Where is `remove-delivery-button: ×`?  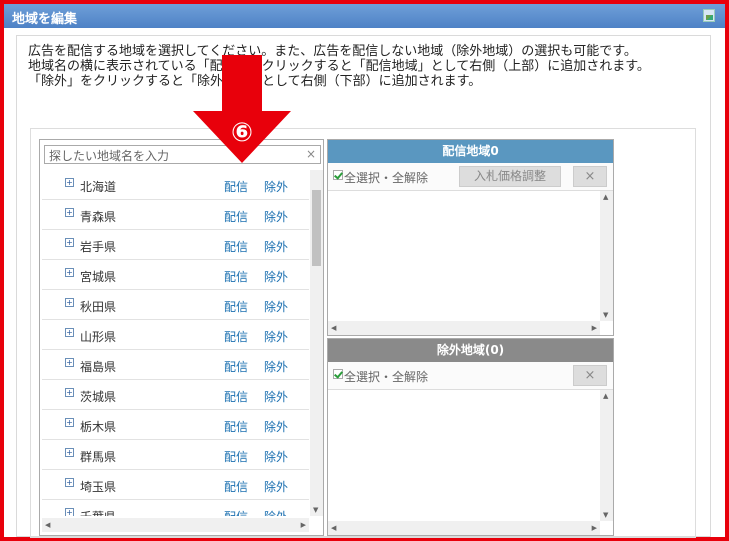 remove-delivery-button: × is located at coordinates (590, 176).